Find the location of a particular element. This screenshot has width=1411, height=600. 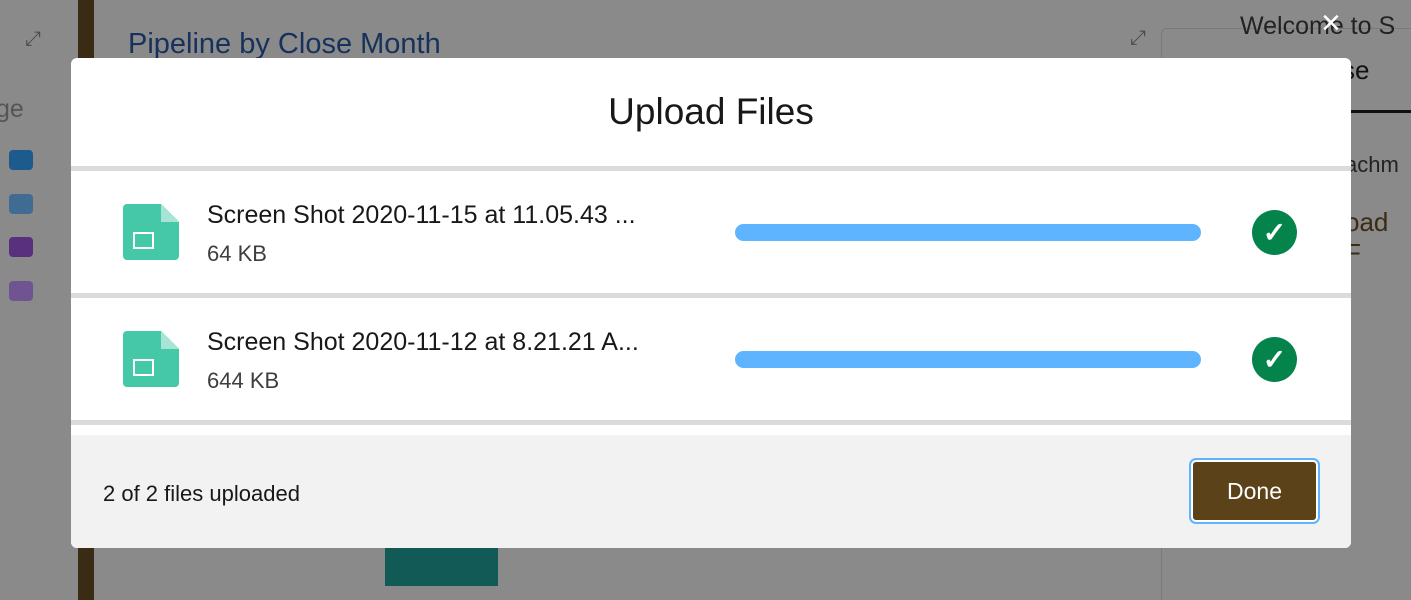

file-size: 644 KB is located at coordinates (243, 380).